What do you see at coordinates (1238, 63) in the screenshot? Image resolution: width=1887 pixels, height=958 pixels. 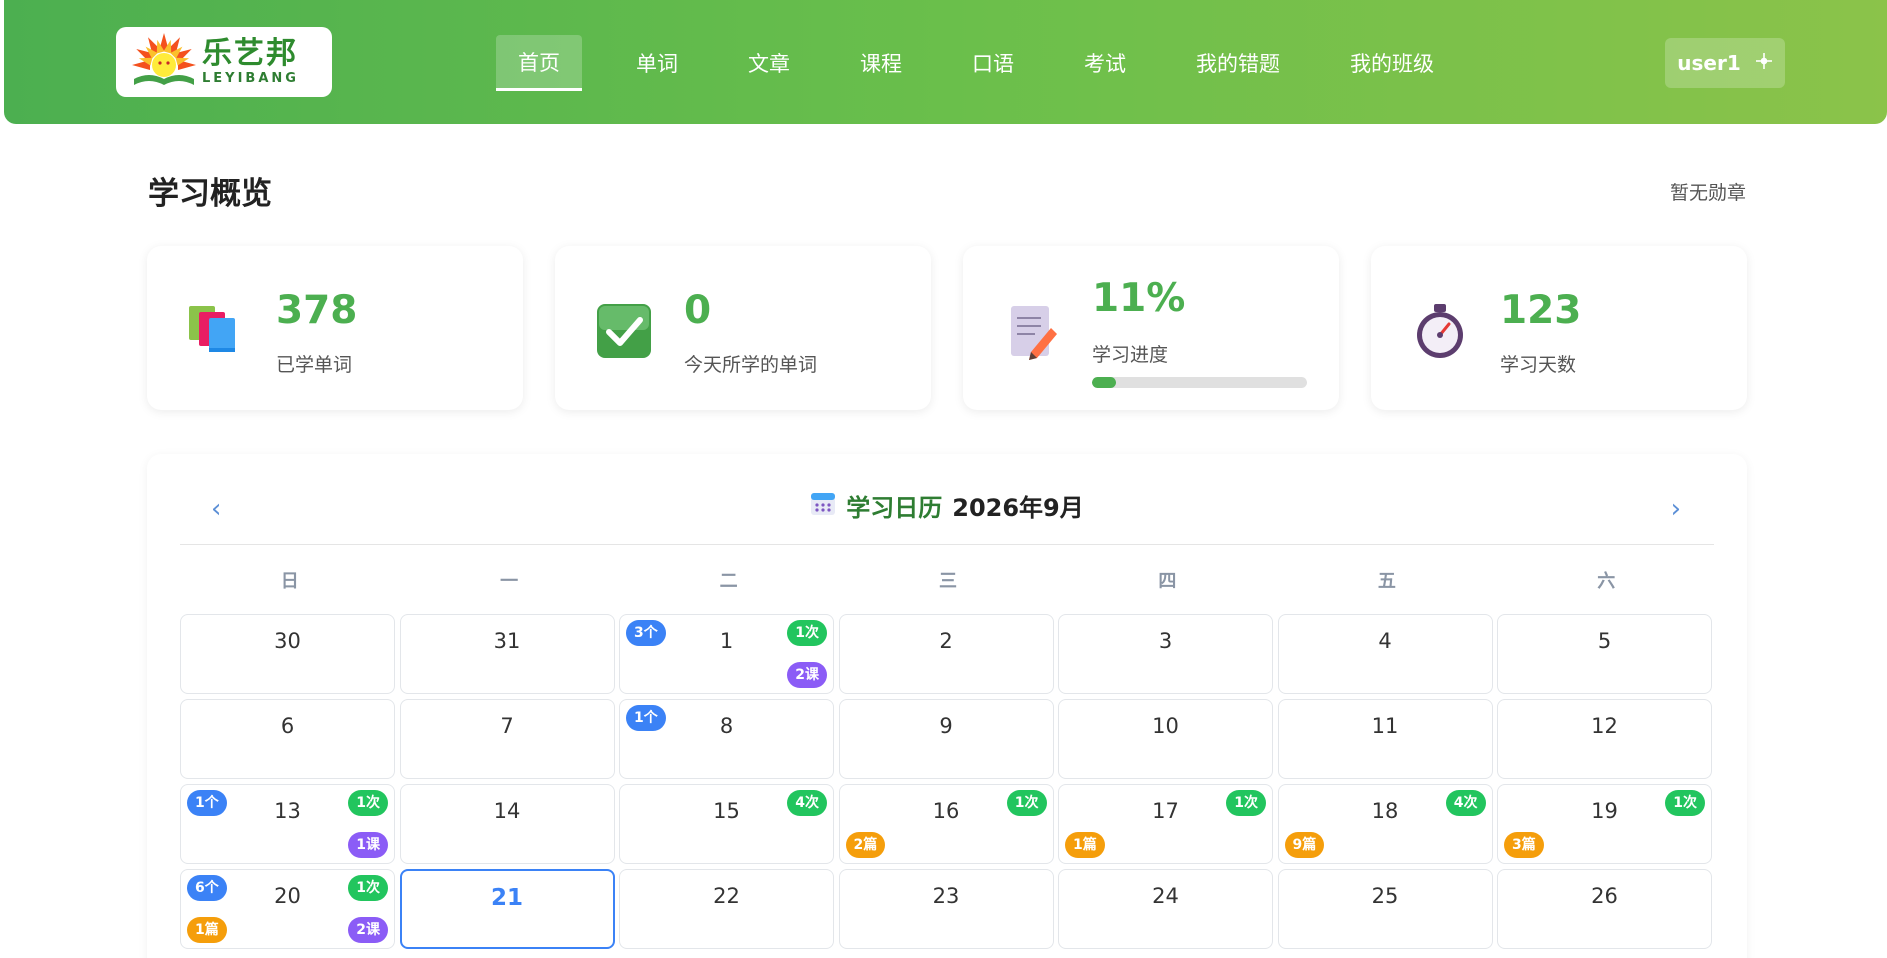 I see `nav-mistakes: 我的错题` at bounding box center [1238, 63].